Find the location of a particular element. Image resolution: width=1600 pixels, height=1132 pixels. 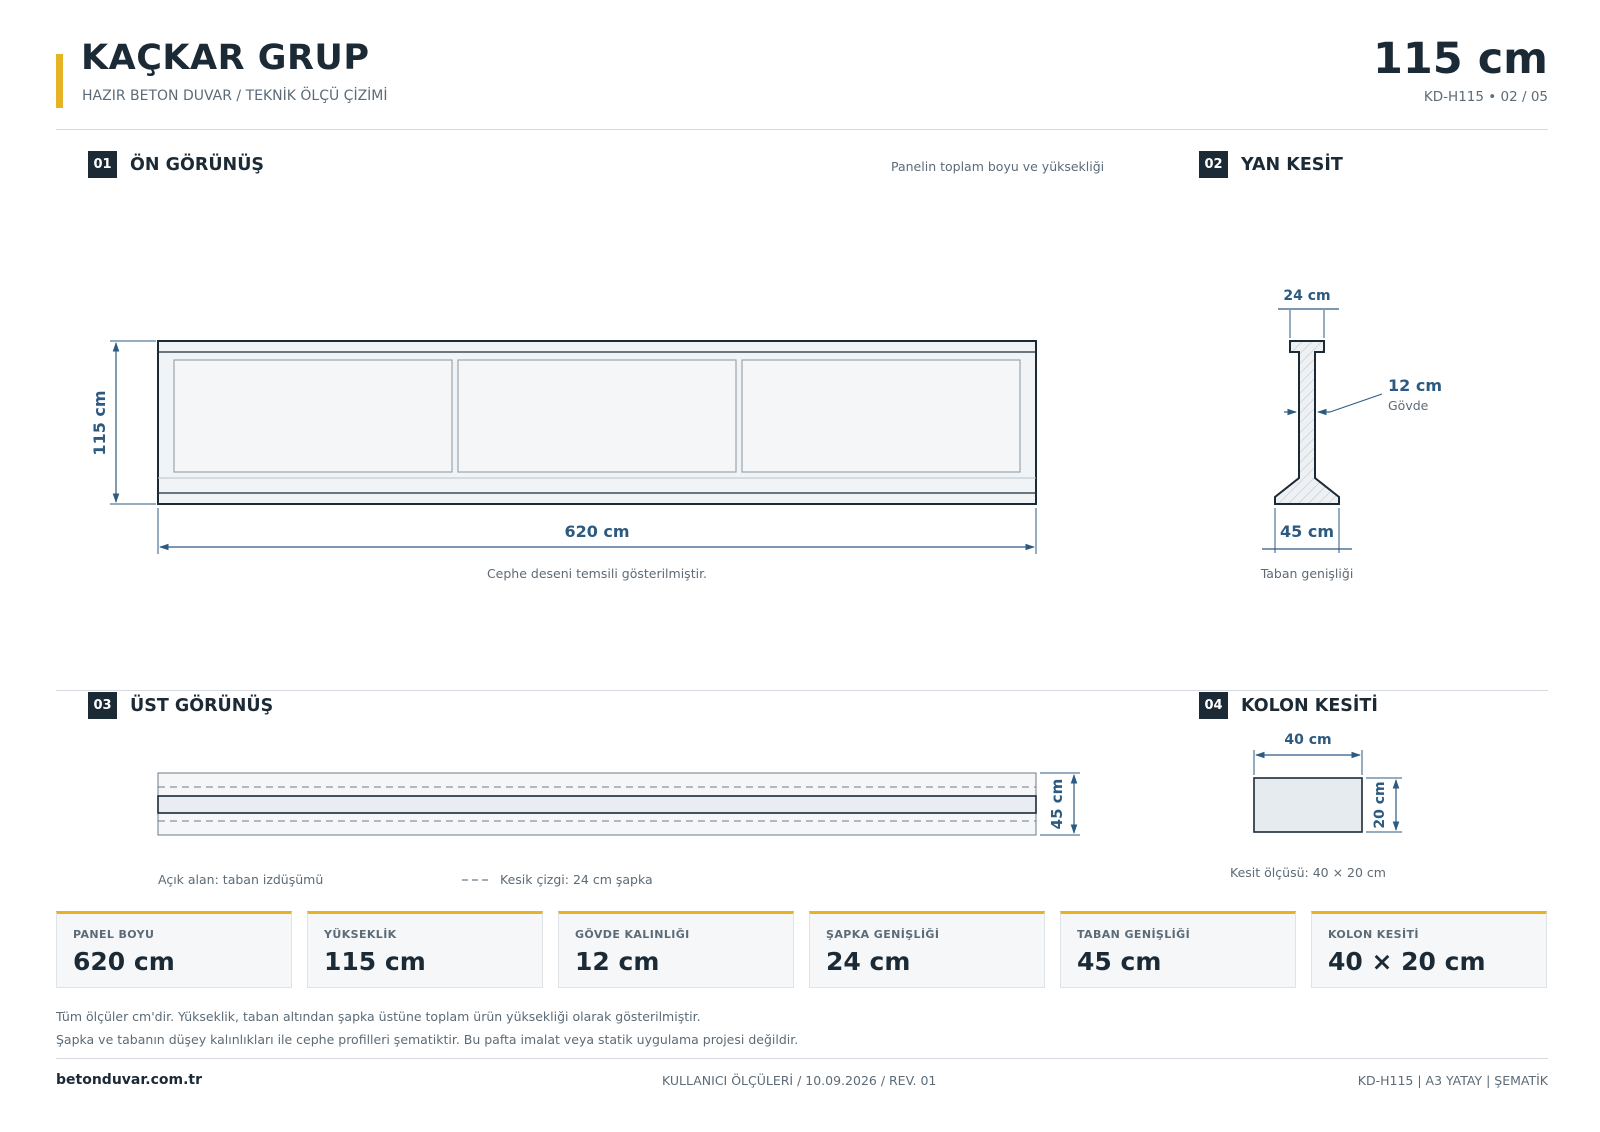

spec-value: 24 cm is located at coordinates (868, 961).